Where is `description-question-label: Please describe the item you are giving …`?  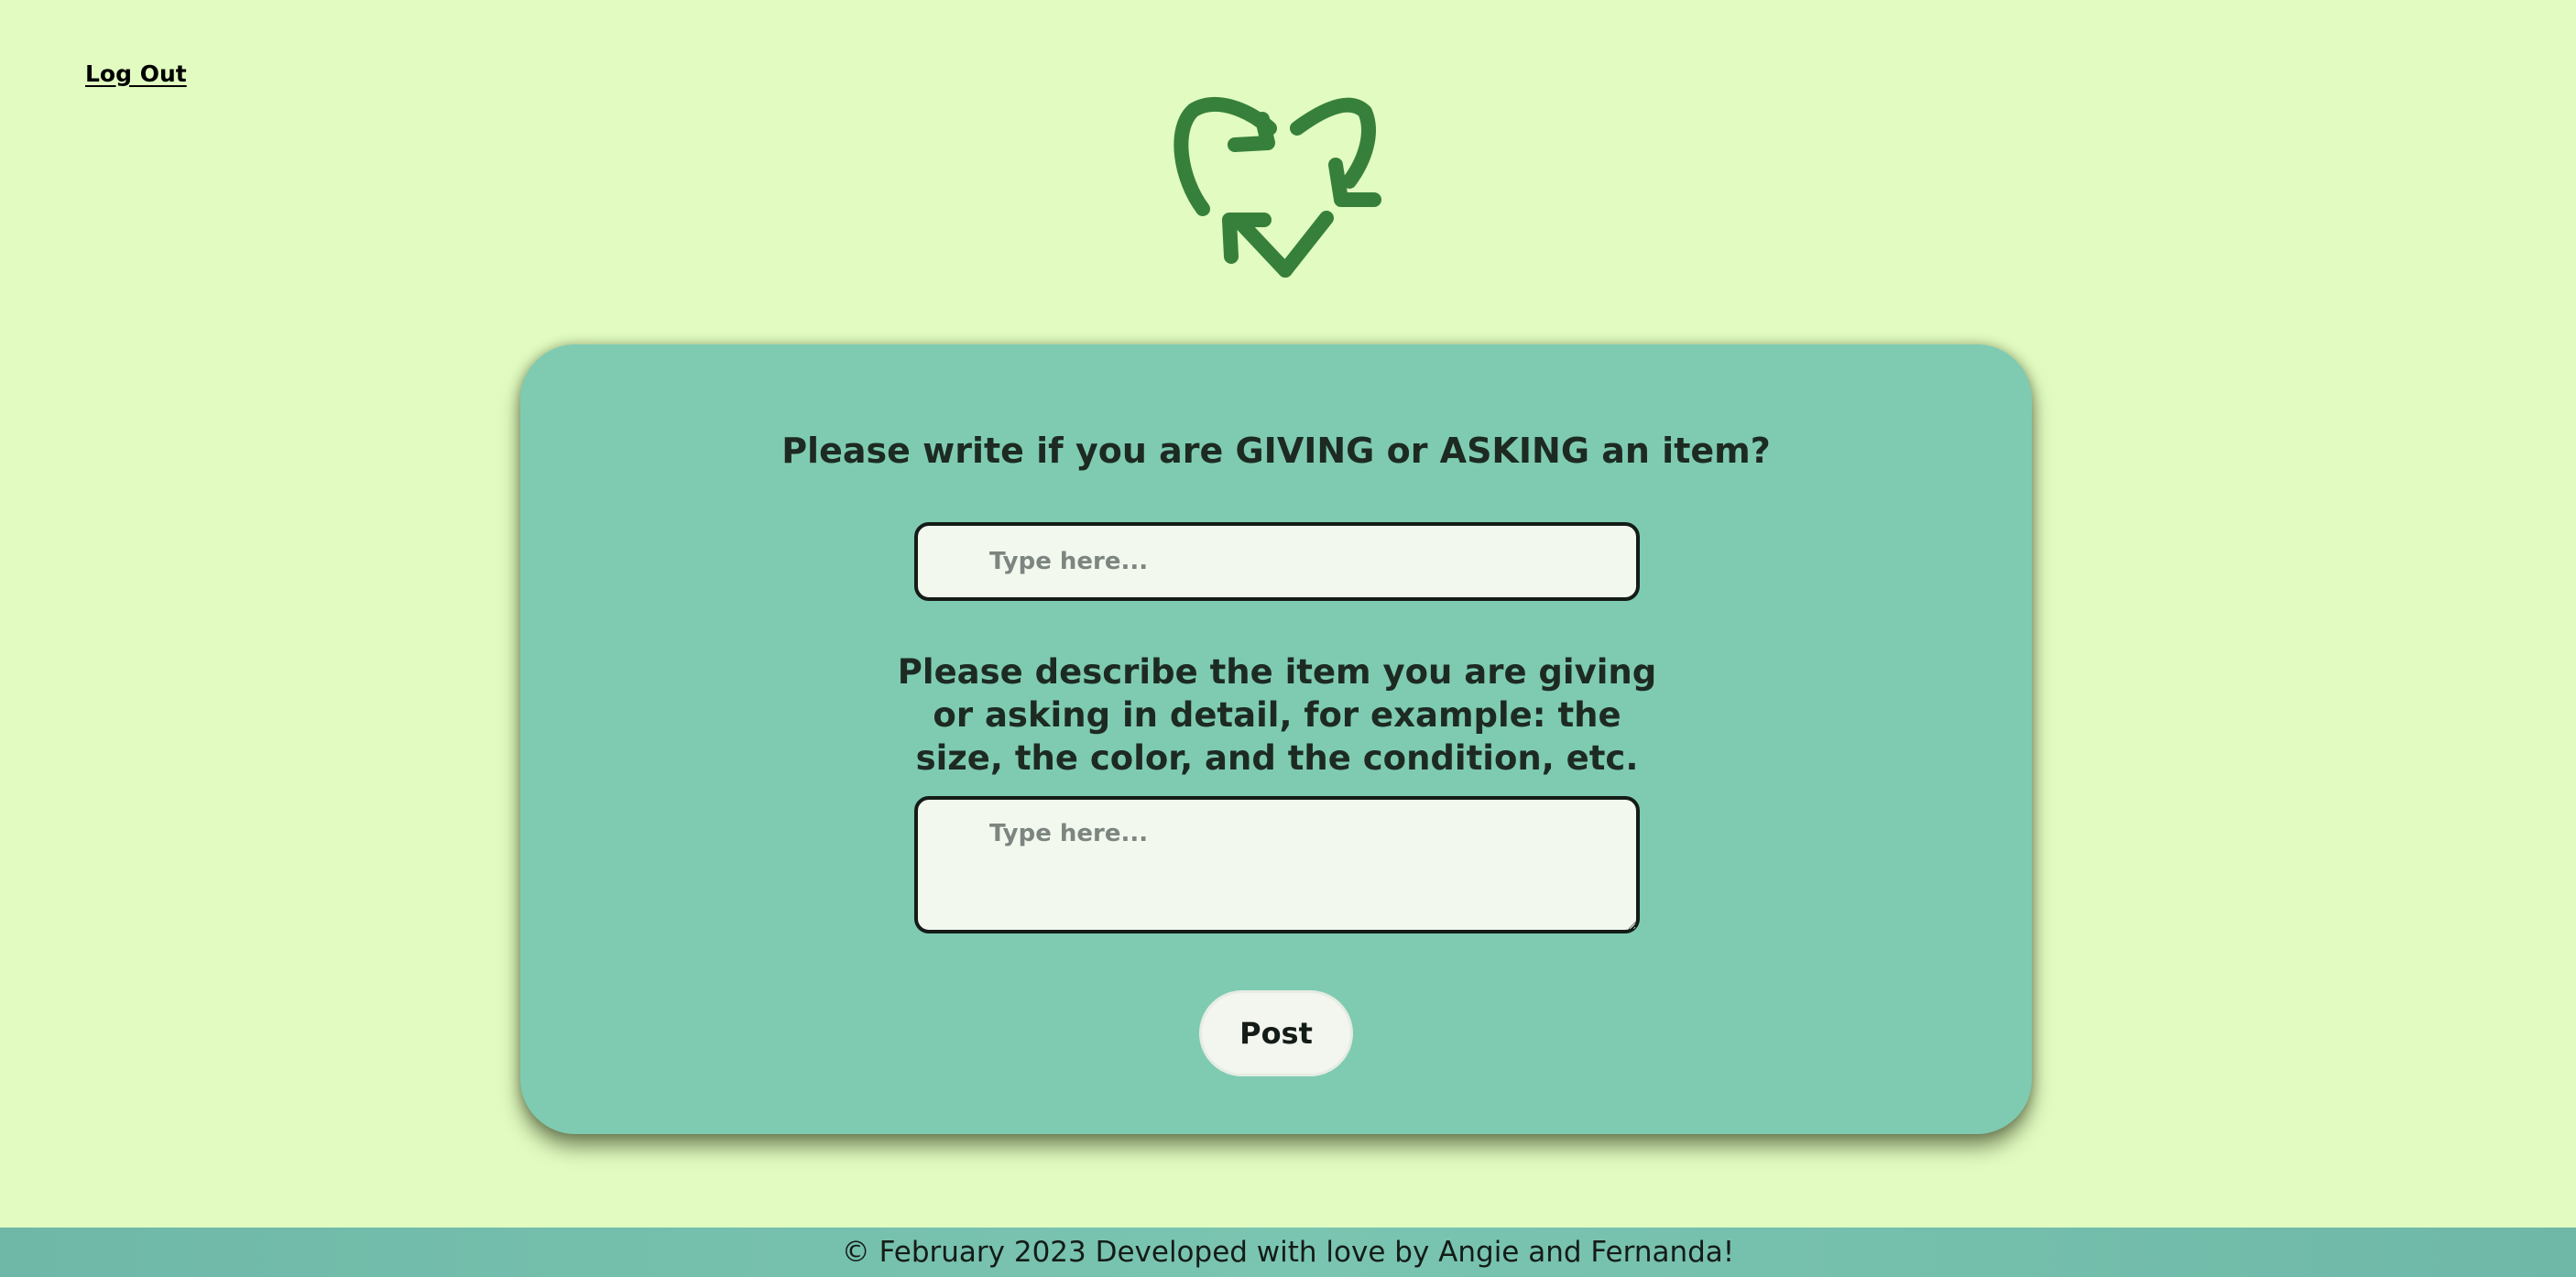 description-question-label: Please describe the item you are giving … is located at coordinates (1277, 715).